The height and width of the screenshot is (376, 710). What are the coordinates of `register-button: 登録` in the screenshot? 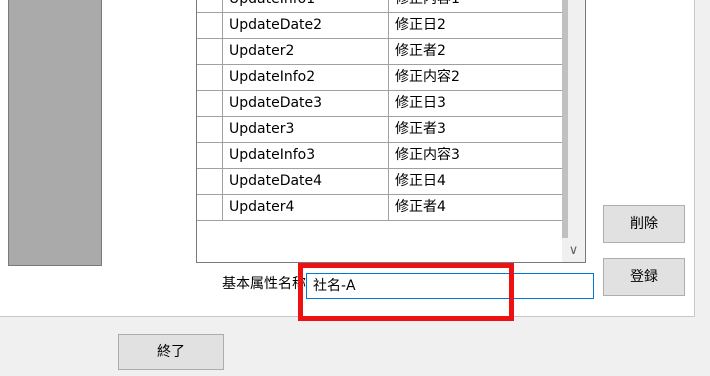 It's located at (644, 277).